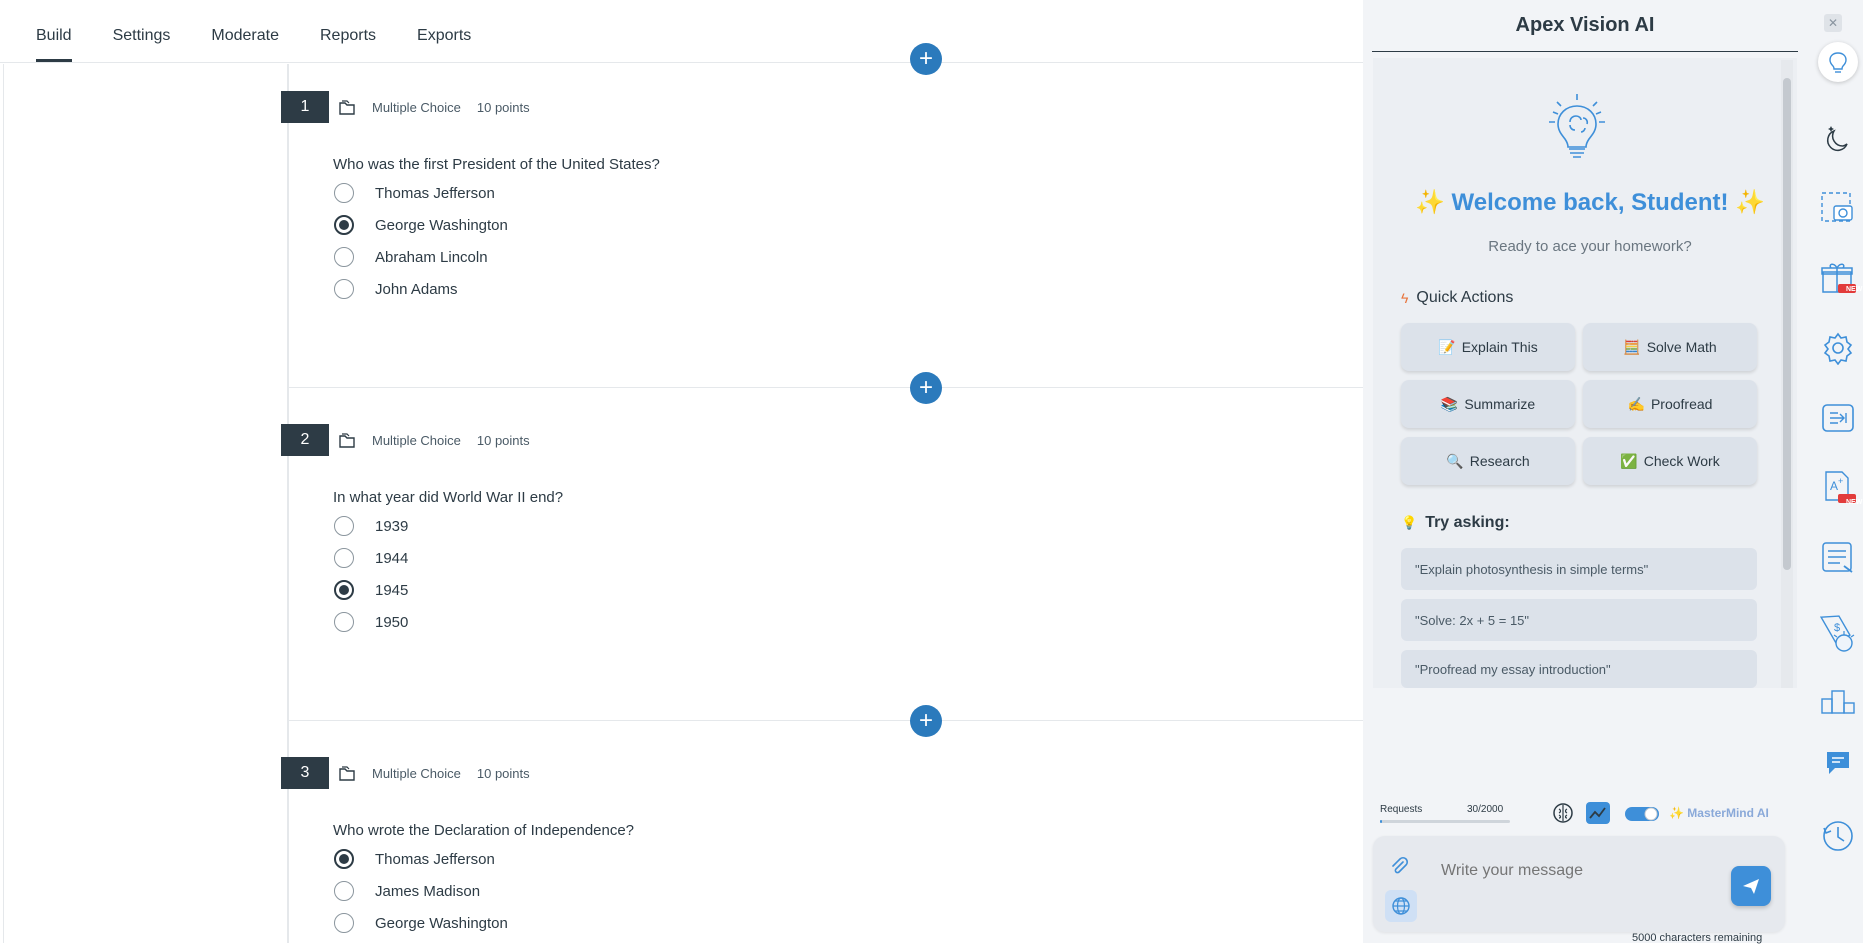  What do you see at coordinates (435, 859) in the screenshot?
I see `answer-label: Thomas Jefferson` at bounding box center [435, 859].